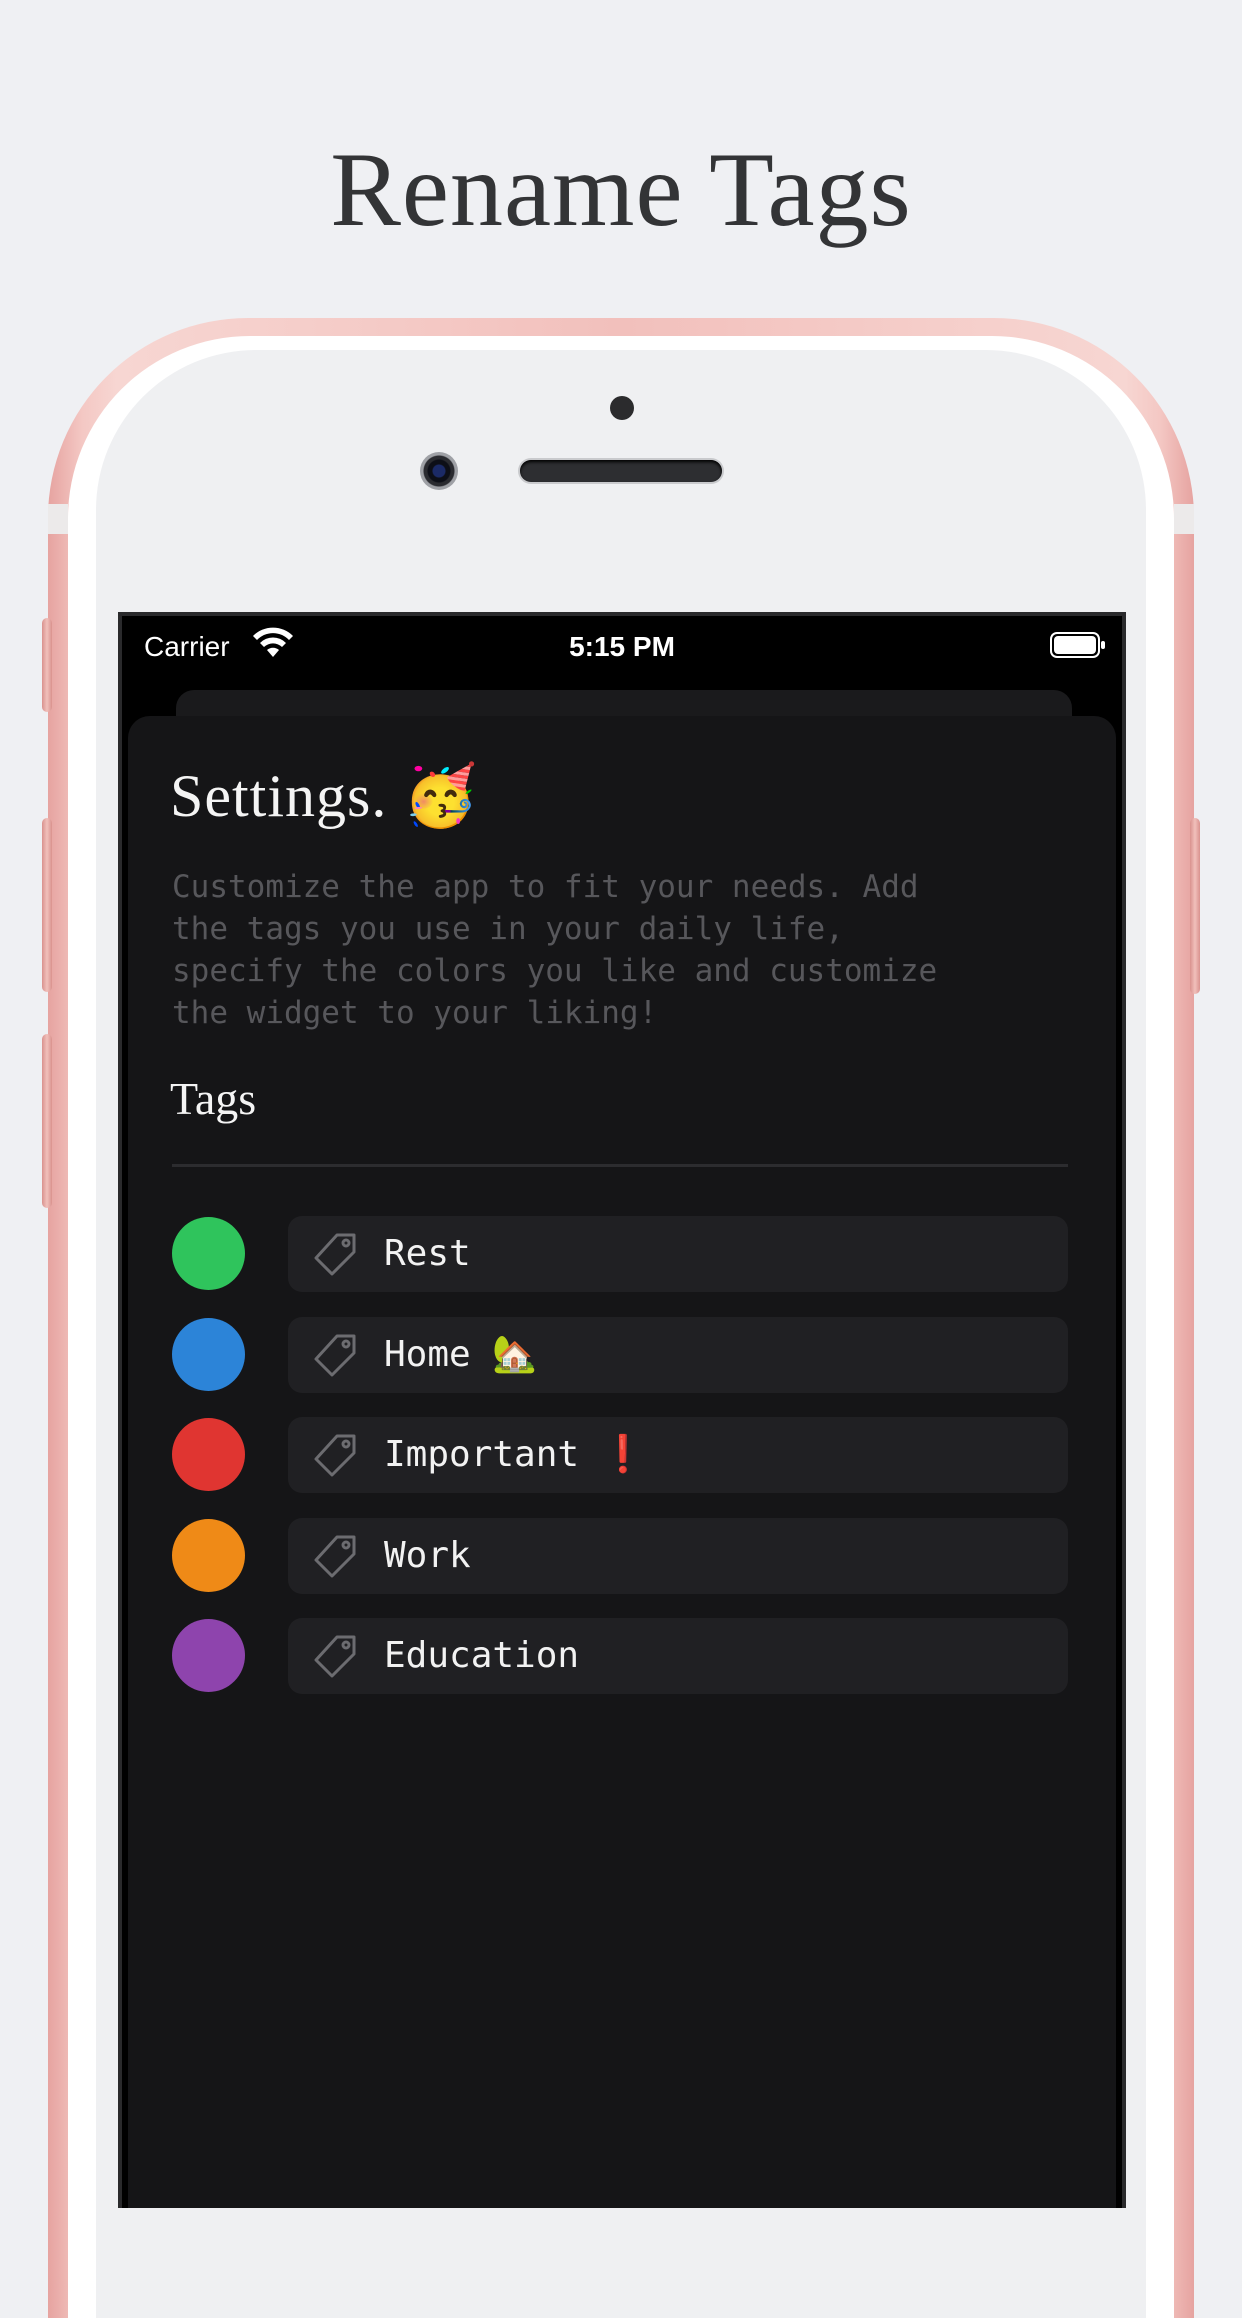 Image resolution: width=1242 pixels, height=2318 pixels. Describe the element at coordinates (620, 1165) in the screenshot. I see `divider` at that location.